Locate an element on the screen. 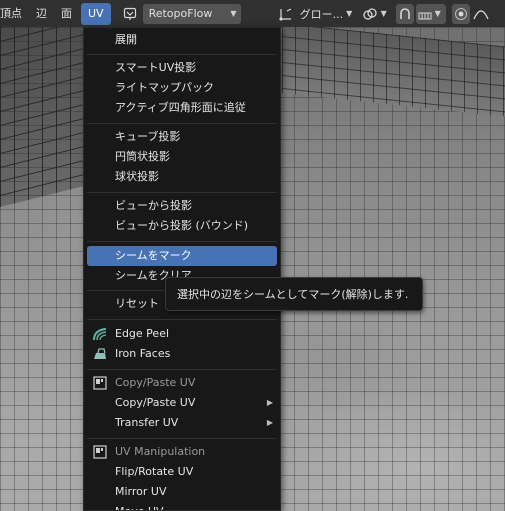 This screenshot has height=511, width=505. menu-item-flip-rotate-uv: Flip/Rotate UV is located at coordinates (182, 472).